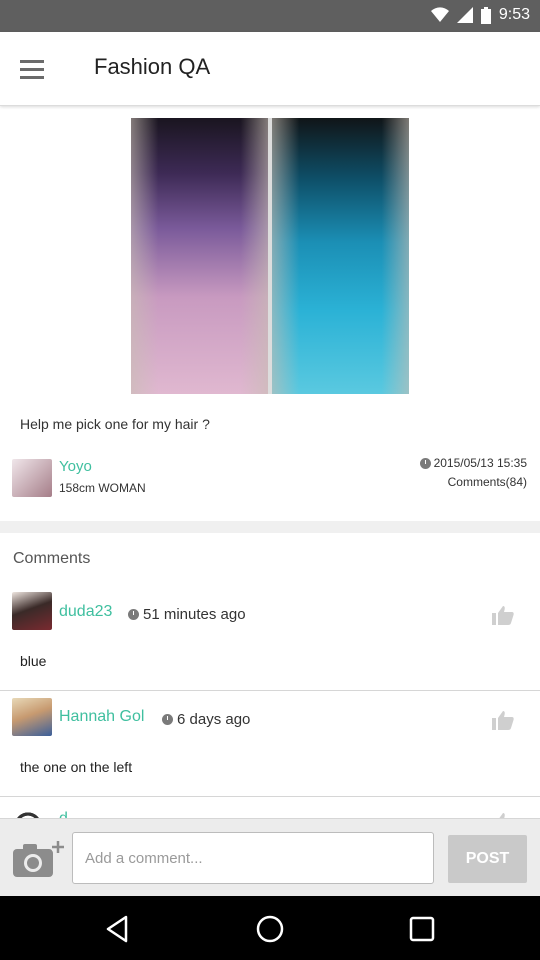 The image size is (540, 960). I want to click on status-time: 9:53, so click(514, 14).